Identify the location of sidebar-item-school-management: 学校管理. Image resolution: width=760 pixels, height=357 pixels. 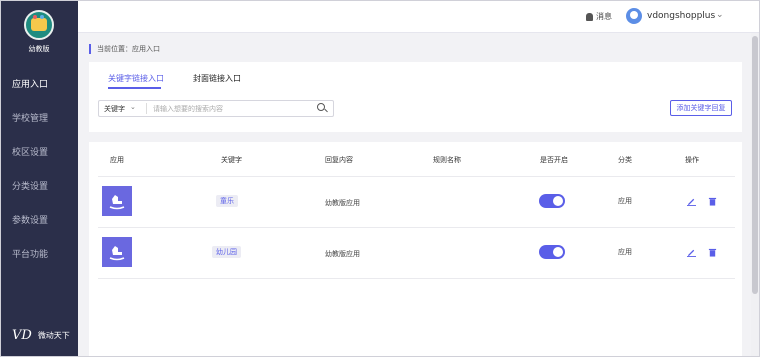
(39, 123).